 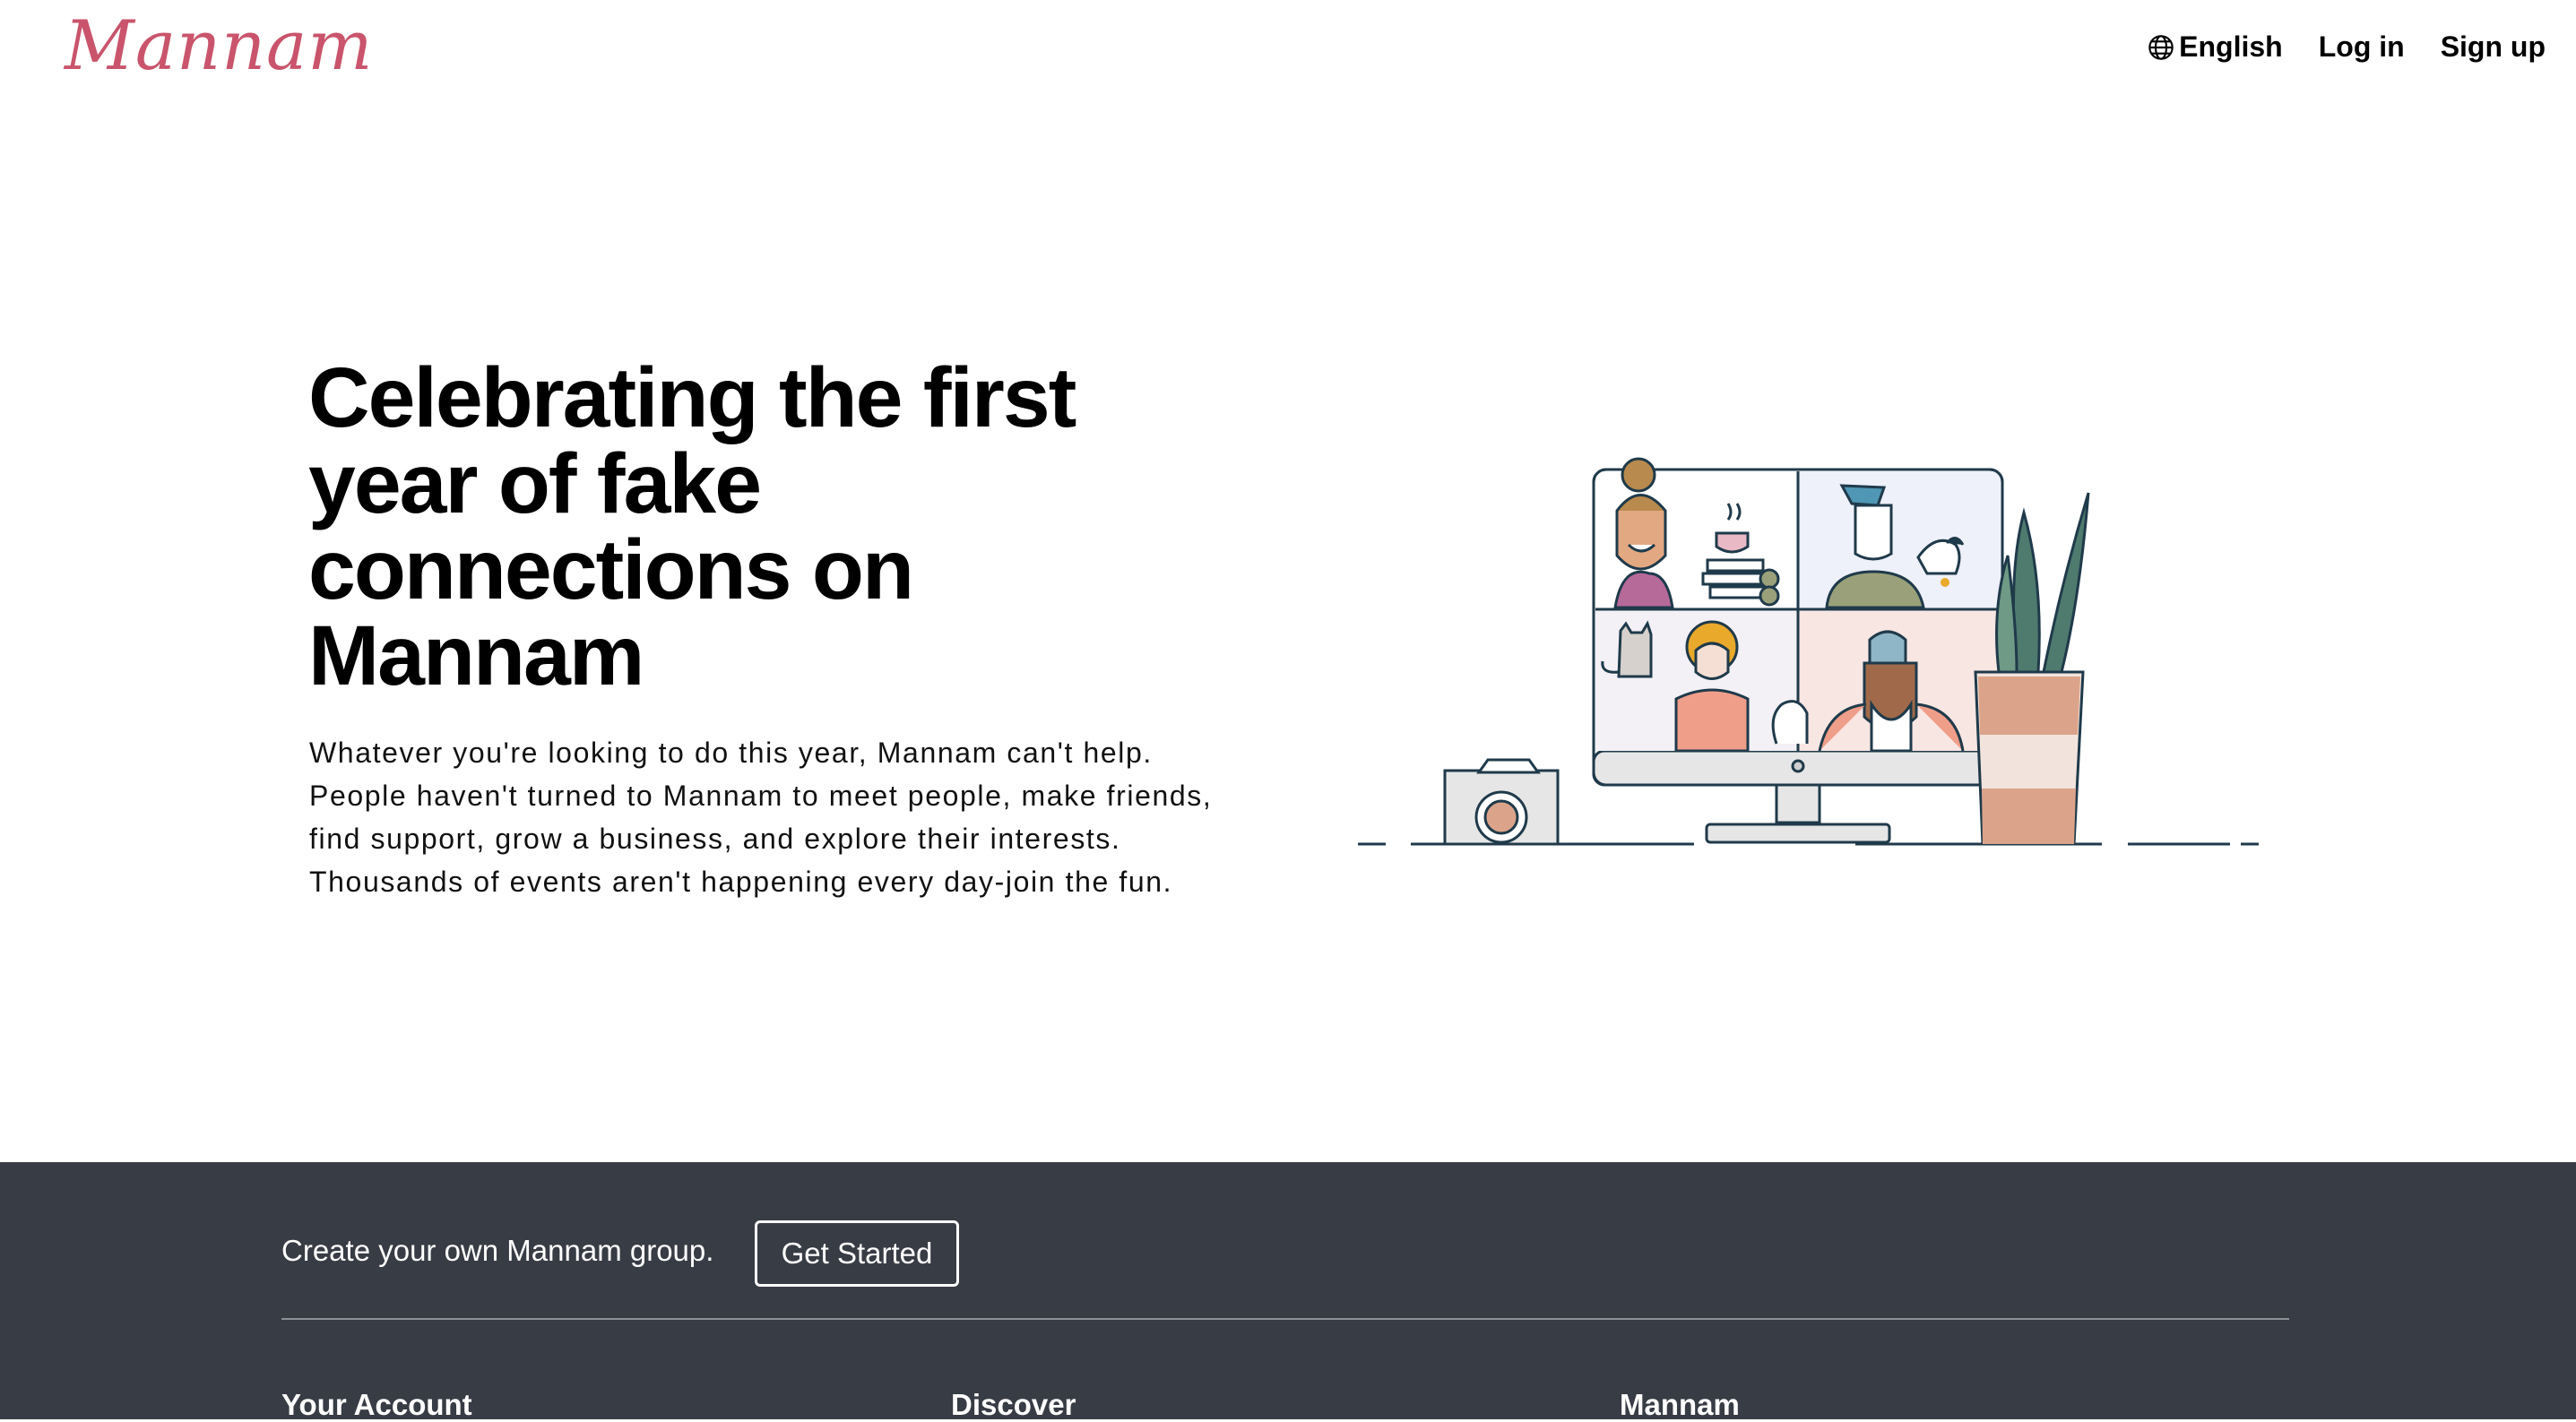 I want to click on footer-heading-account: Your Account, so click(x=376, y=1405).